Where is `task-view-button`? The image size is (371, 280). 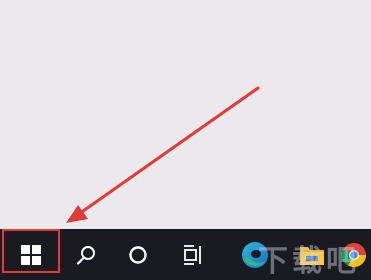
task-view-button is located at coordinates (194, 254).